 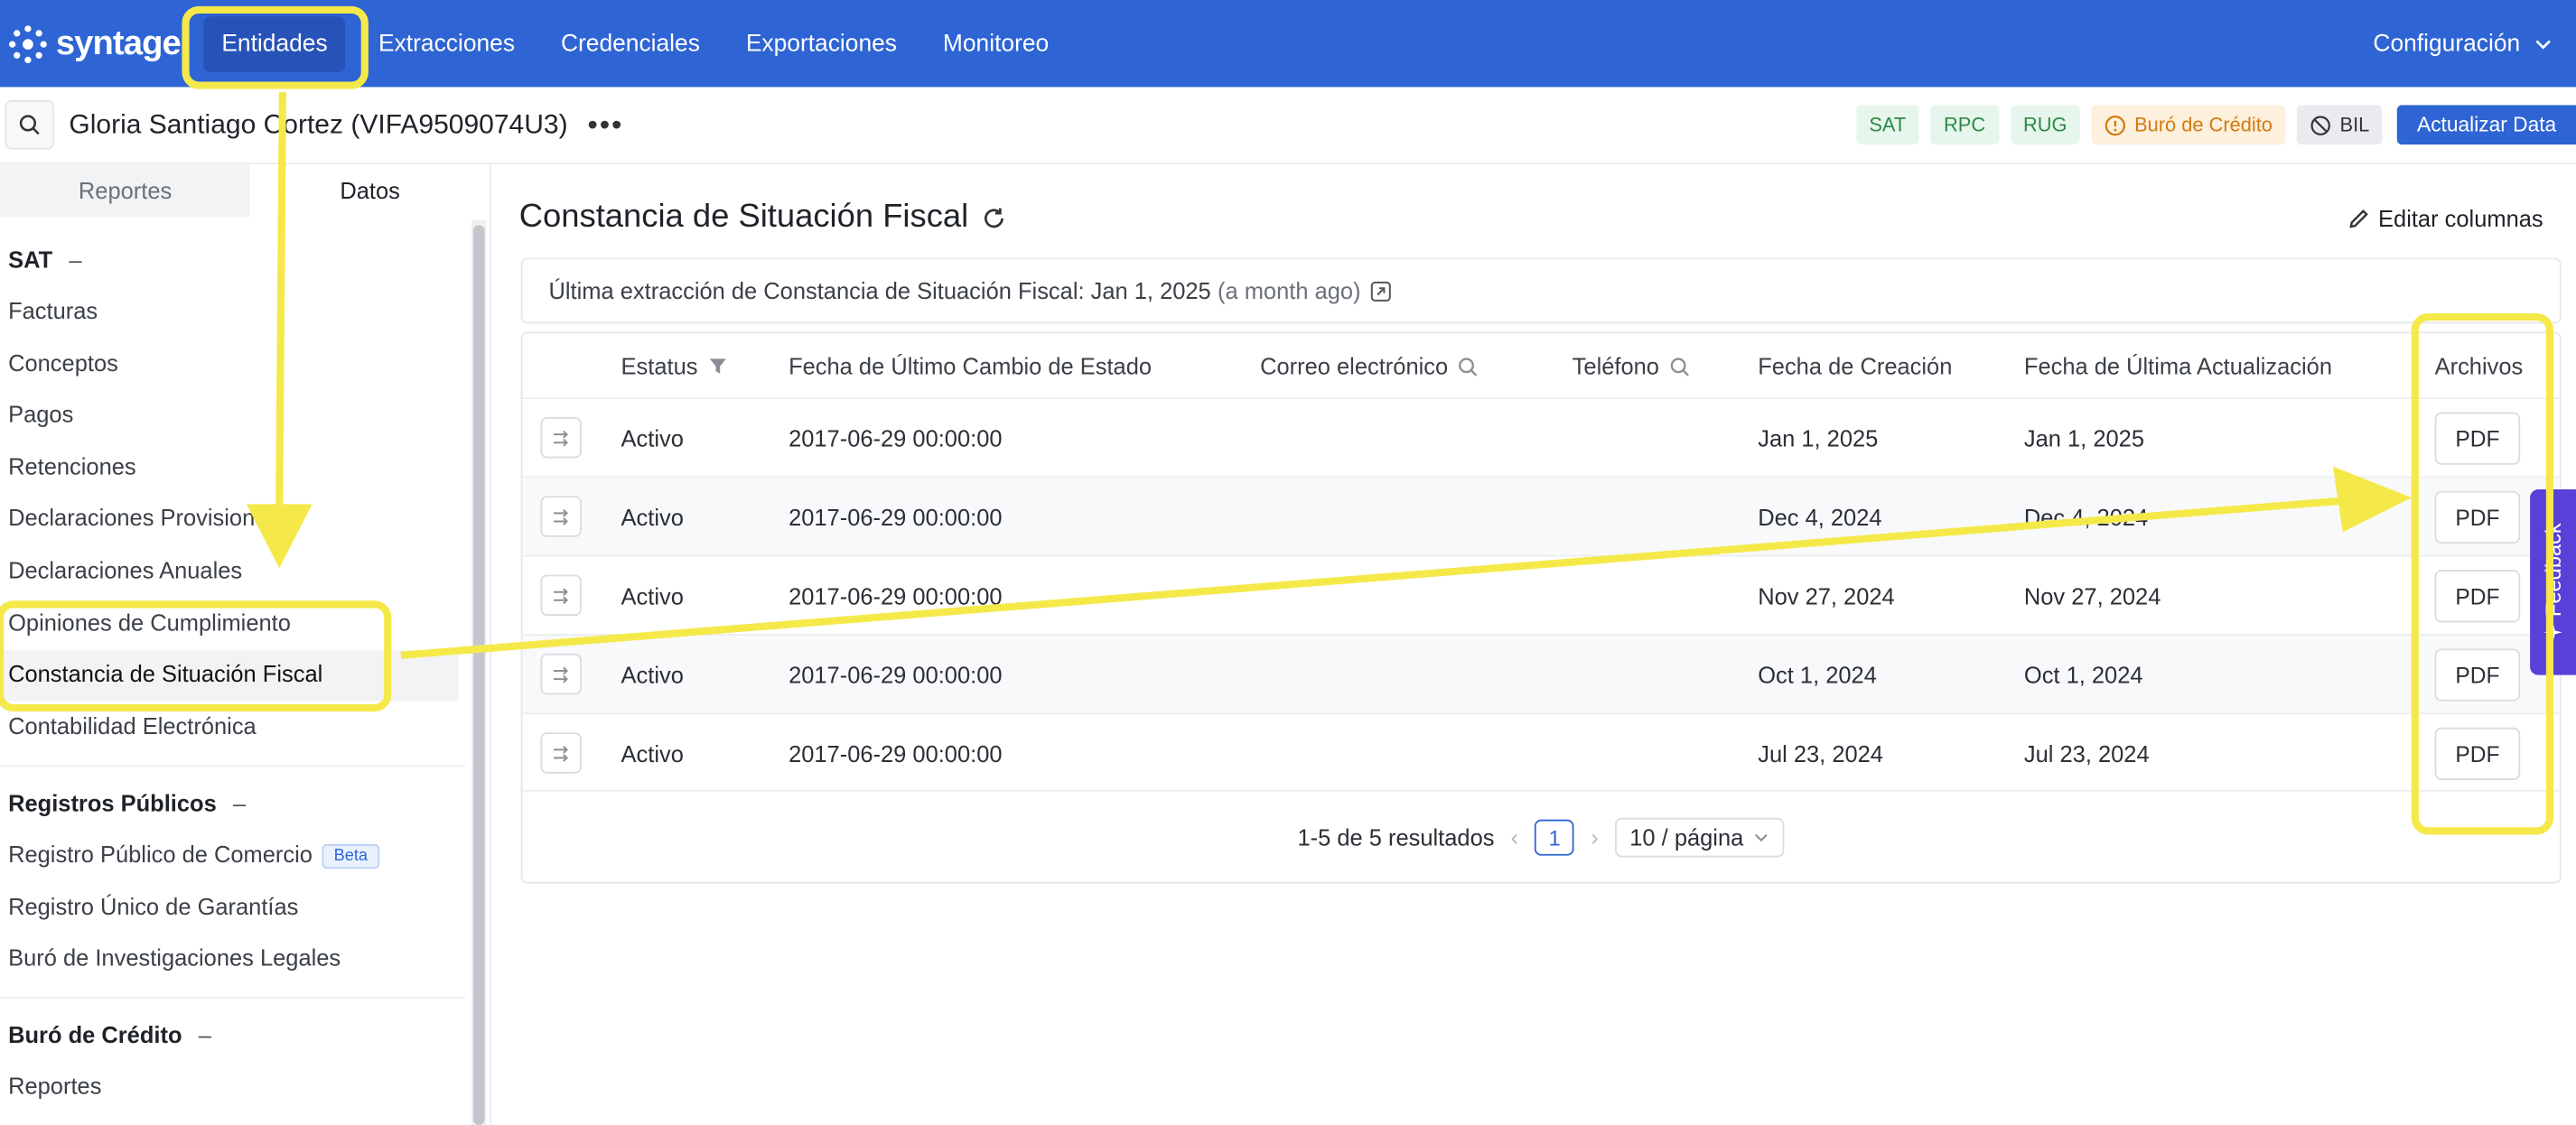 What do you see at coordinates (1381, 291) in the screenshot?
I see `external-link-icon` at bounding box center [1381, 291].